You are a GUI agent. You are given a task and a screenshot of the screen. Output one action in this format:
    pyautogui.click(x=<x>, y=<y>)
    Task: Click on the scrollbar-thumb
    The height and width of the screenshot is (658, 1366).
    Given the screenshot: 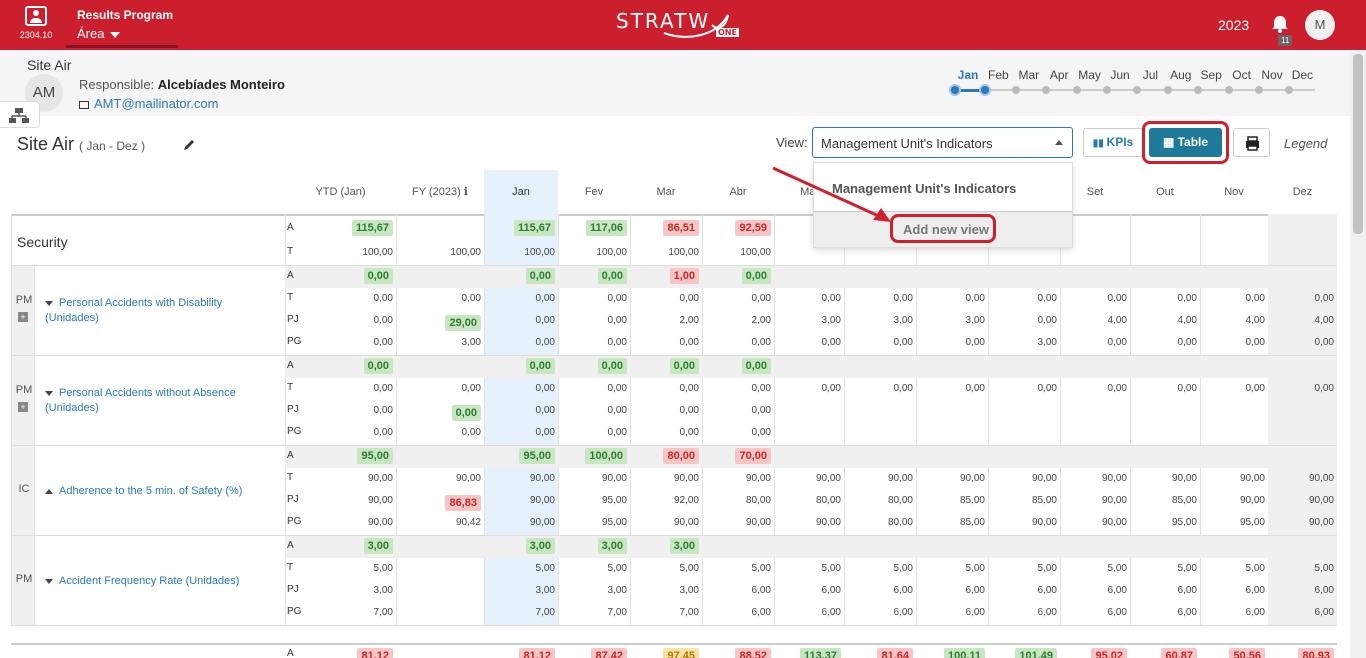 What is the action you would take?
    pyautogui.click(x=1358, y=144)
    